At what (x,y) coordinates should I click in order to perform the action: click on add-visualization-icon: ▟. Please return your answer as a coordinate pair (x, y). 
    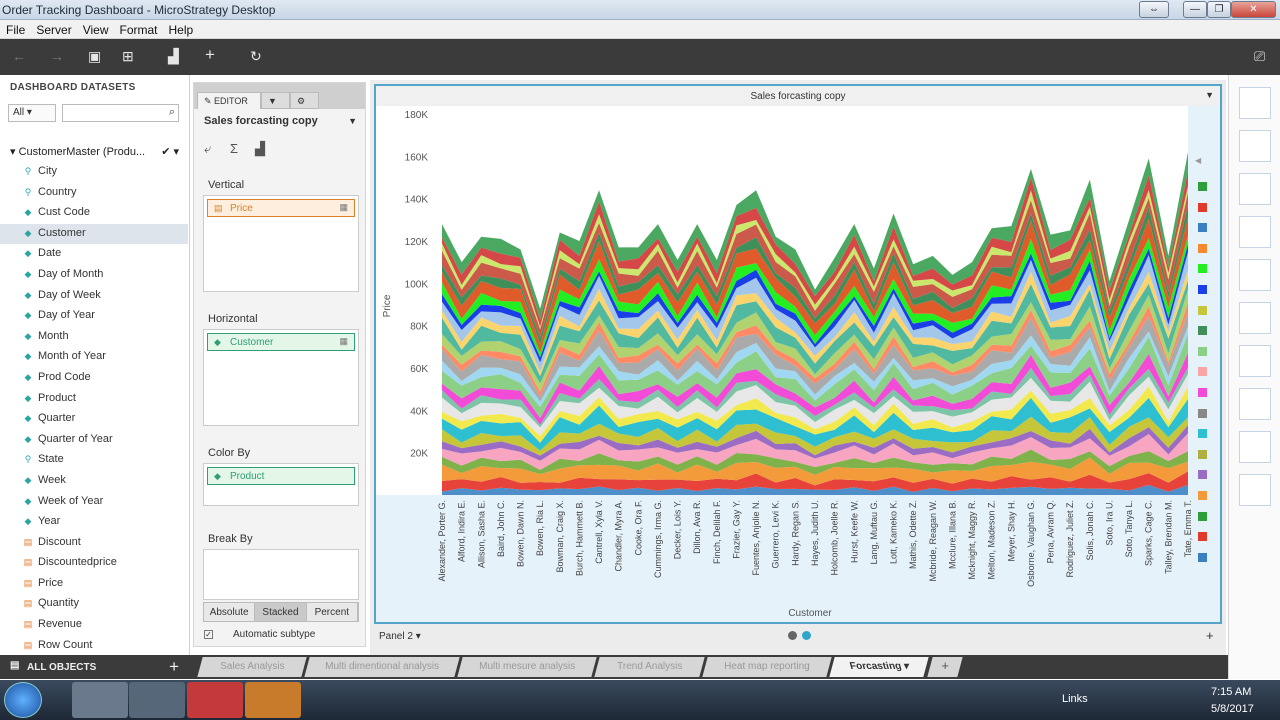
    Looking at the image, I should click on (173, 56).